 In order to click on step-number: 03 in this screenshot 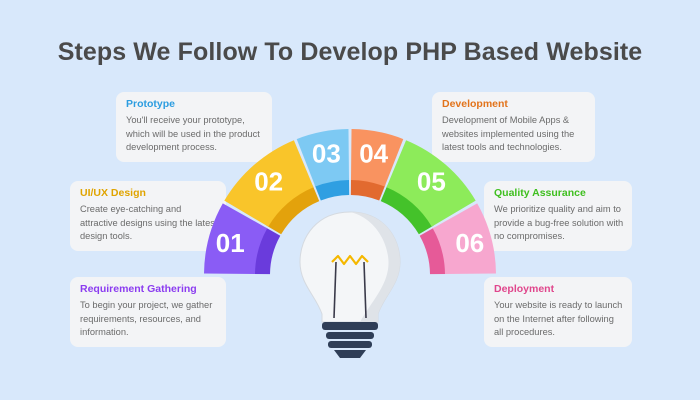, I will do `click(326, 153)`.